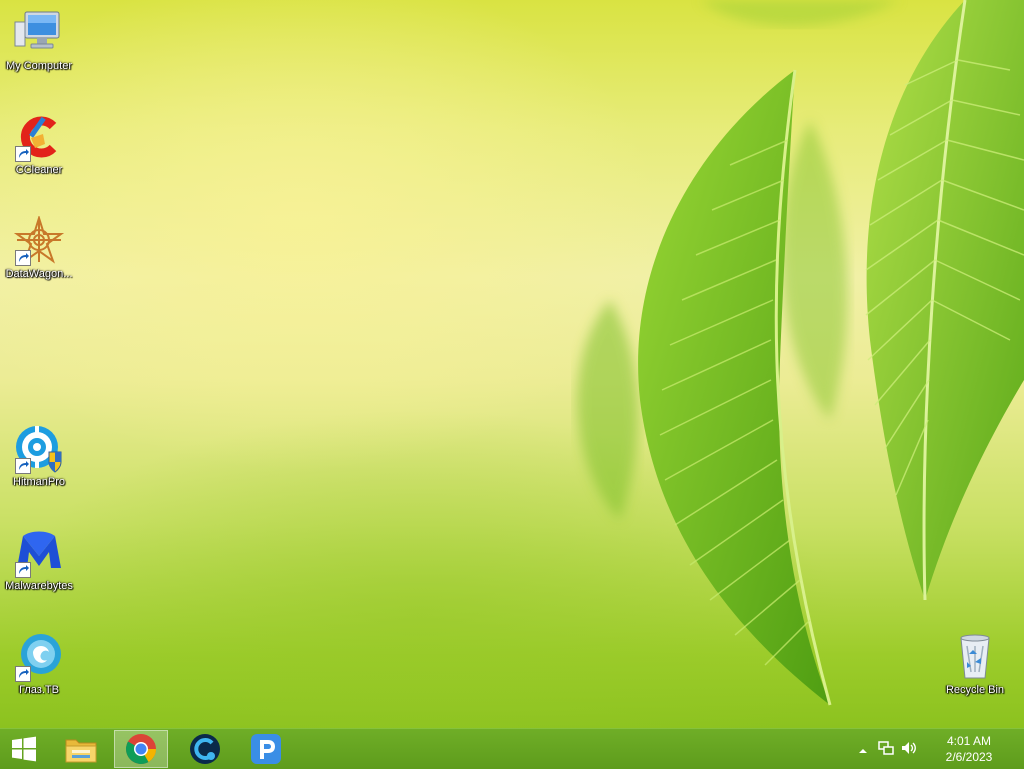 The height and width of the screenshot is (769, 1024). I want to click on ccleaner-browser-icon, so click(205, 749).